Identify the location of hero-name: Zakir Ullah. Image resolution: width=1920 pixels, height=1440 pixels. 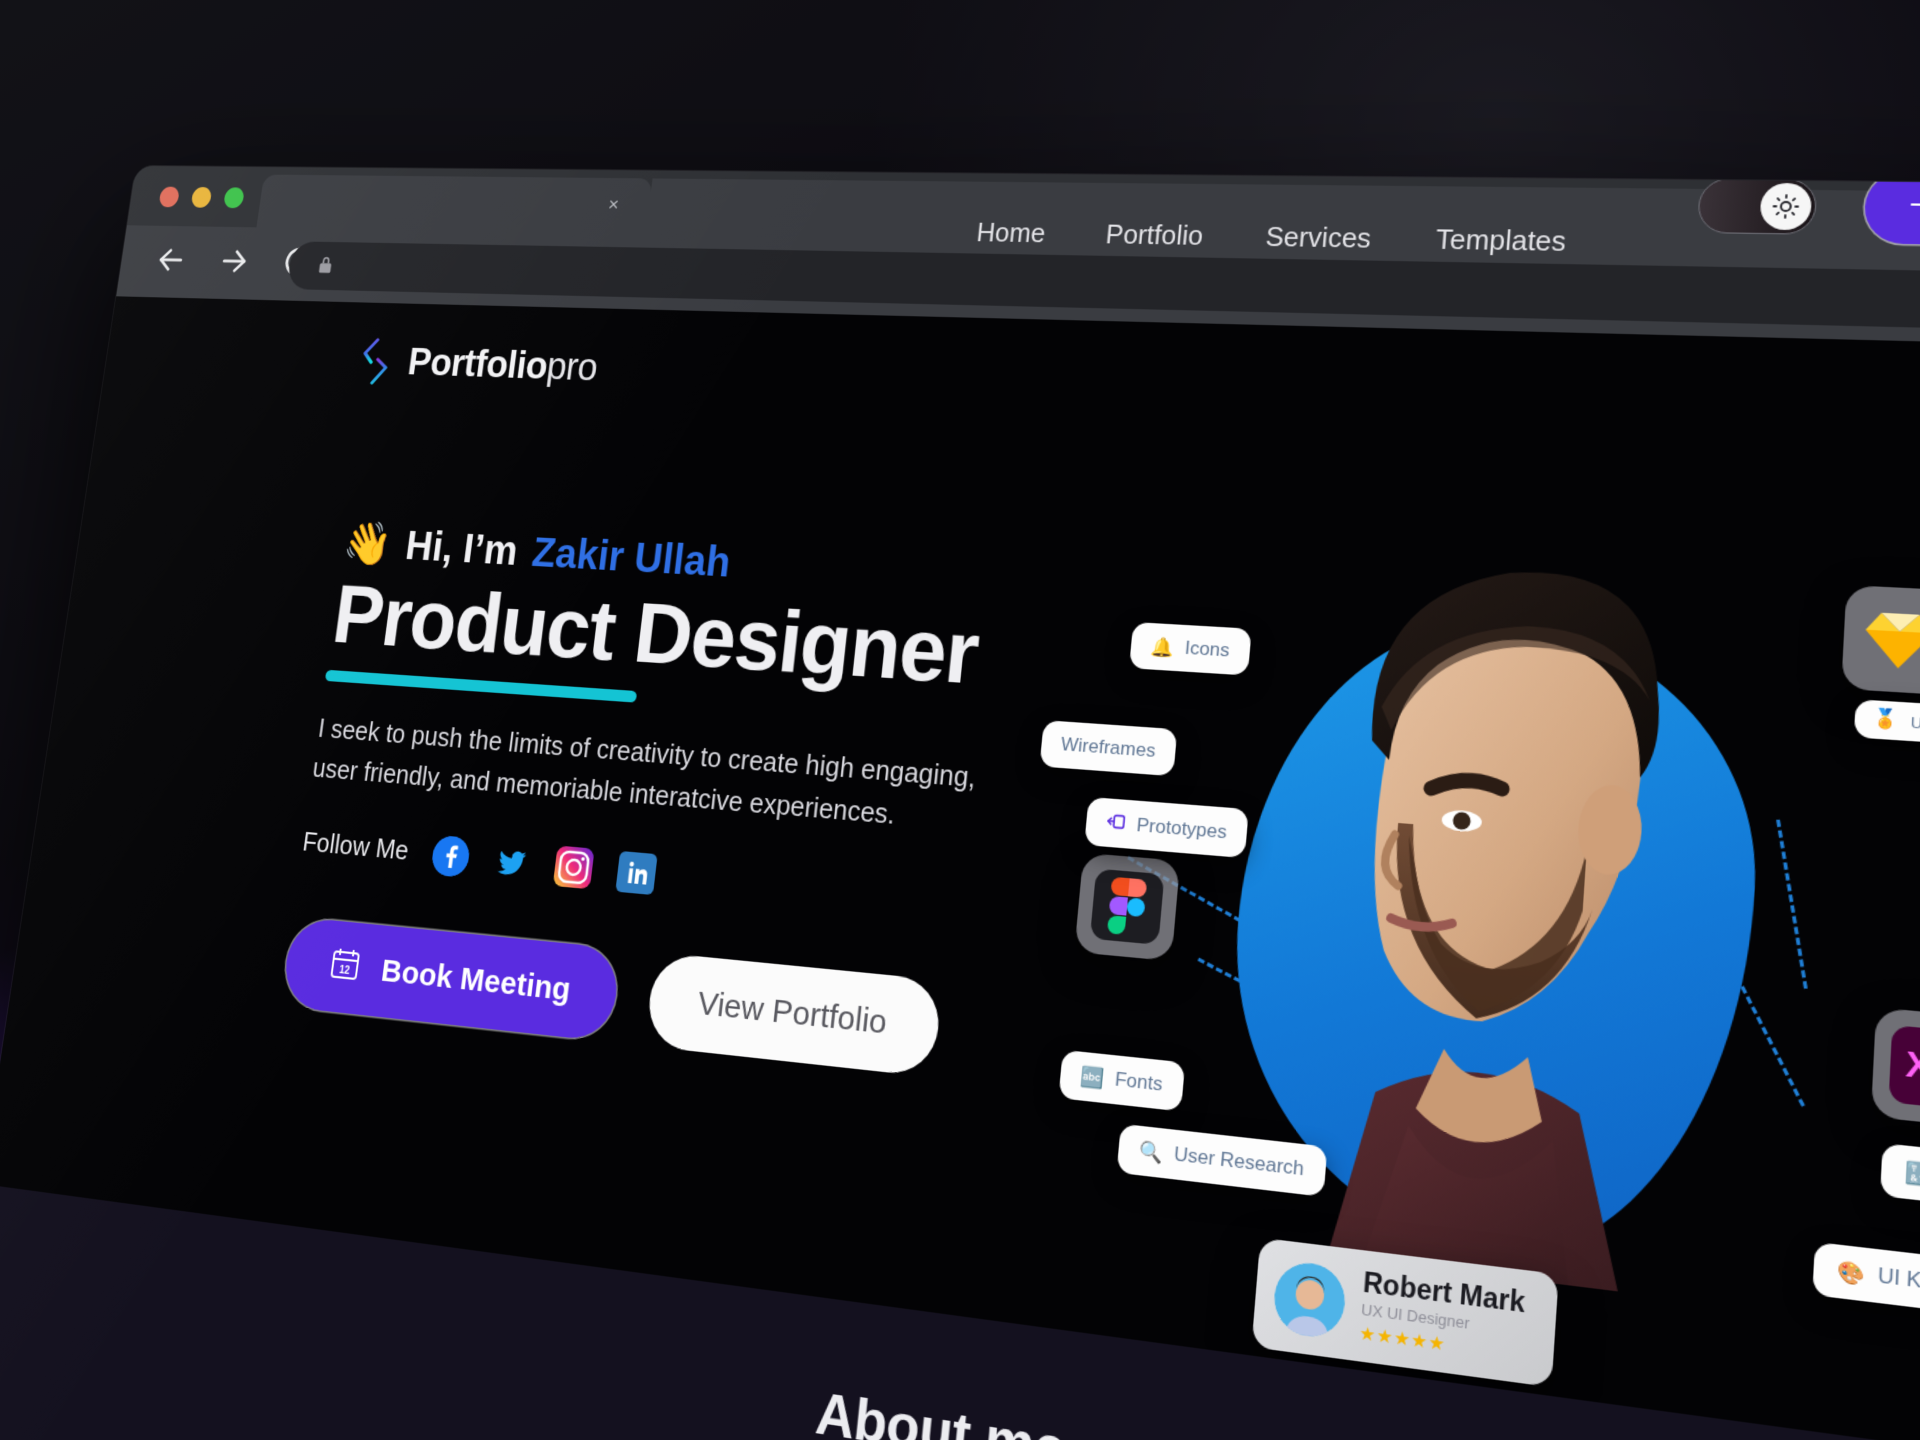
(631, 558).